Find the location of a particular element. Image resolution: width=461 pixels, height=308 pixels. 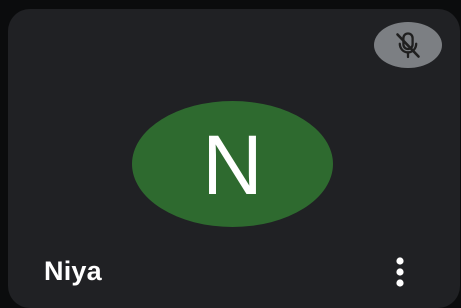

mic-off-icon is located at coordinates (408, 45).